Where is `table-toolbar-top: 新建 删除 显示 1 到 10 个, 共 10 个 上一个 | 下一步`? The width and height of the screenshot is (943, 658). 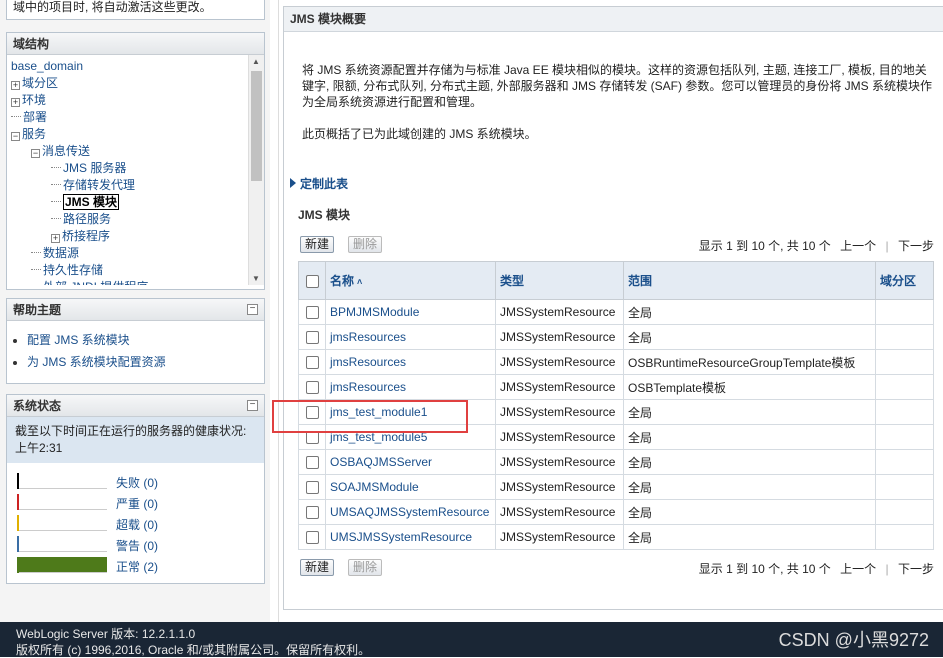
table-toolbar-top: 新建 删除 显示 1 到 10 个, 共 10 个 上一个 | 下一步 is located at coordinates (616, 245).